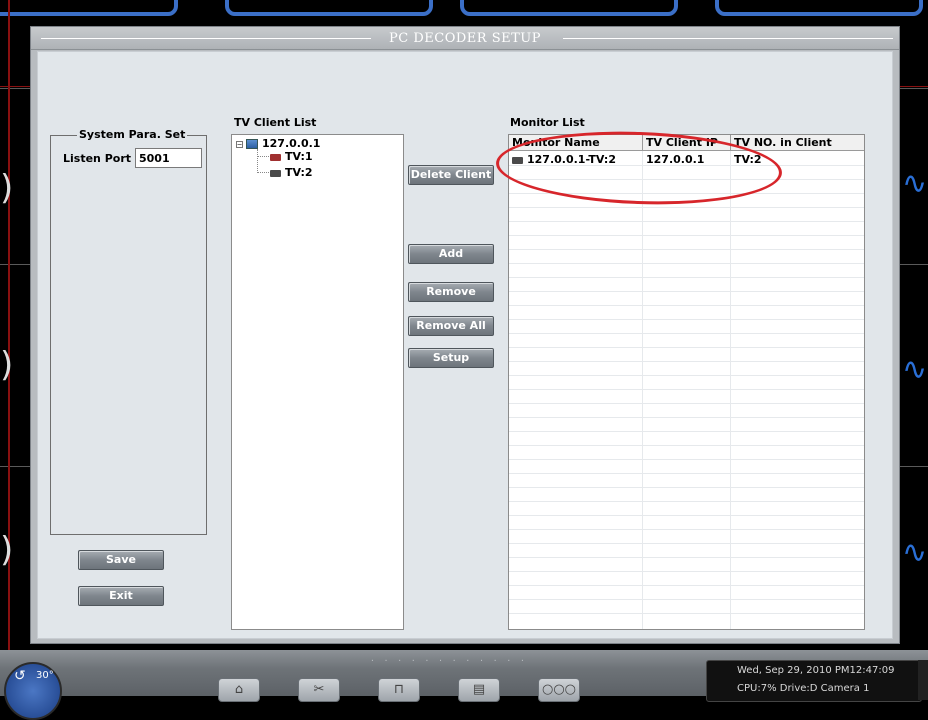 The image size is (928, 720). Describe the element at coordinates (252, 144) in the screenshot. I see `computer-network-icon` at that location.